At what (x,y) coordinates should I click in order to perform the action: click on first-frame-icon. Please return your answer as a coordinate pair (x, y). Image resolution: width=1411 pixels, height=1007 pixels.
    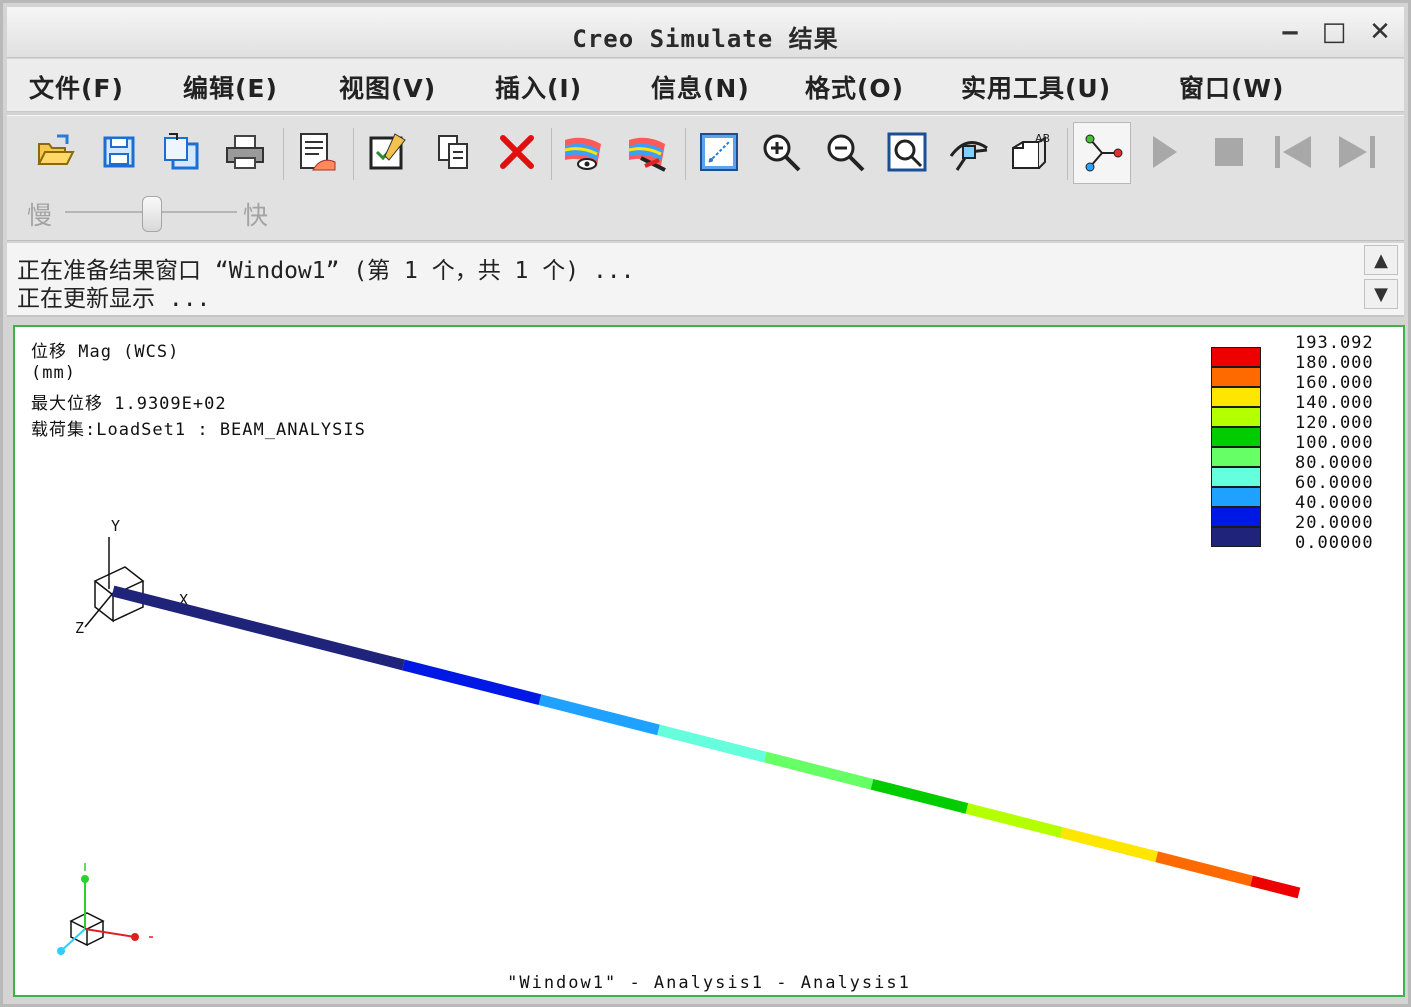
    Looking at the image, I should click on (1293, 152).